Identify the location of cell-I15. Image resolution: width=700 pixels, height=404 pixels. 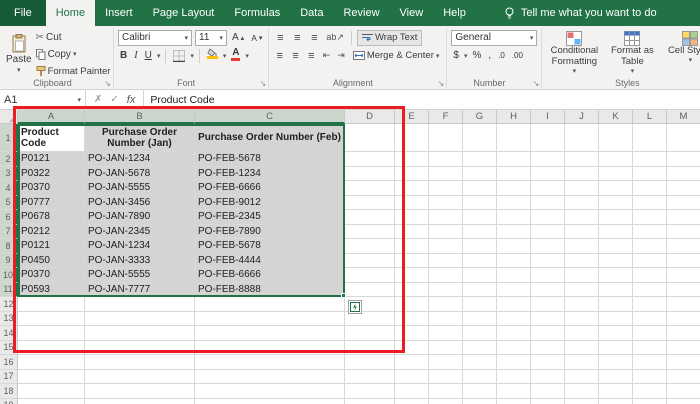
(548, 347).